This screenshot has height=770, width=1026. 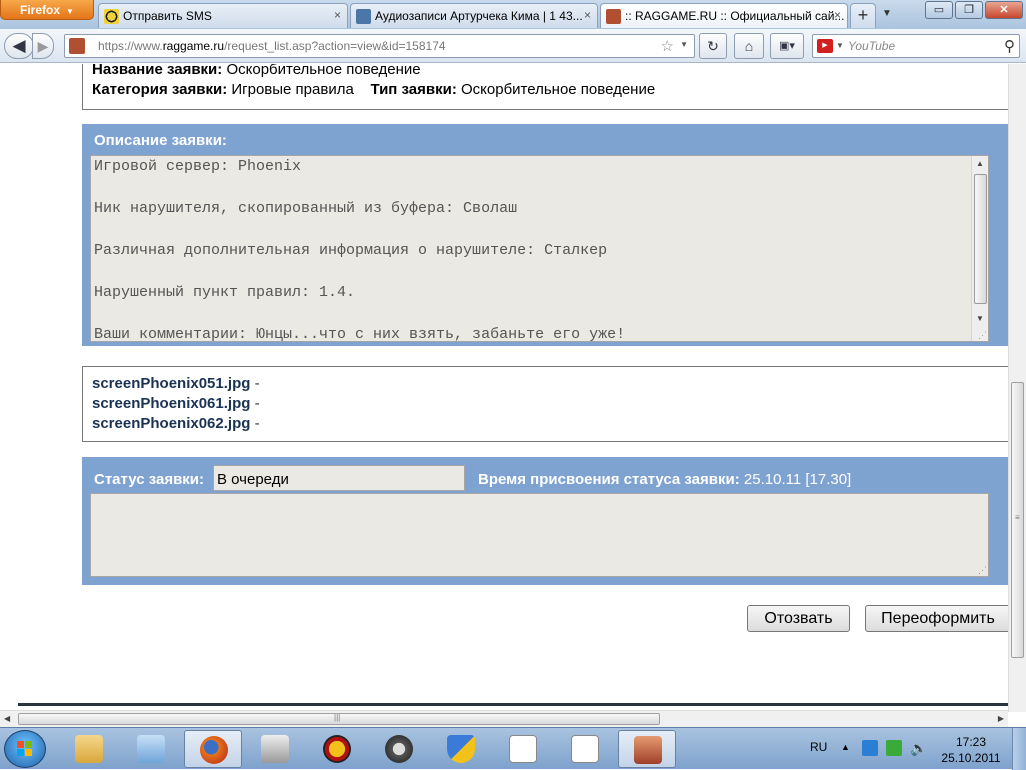 I want to click on site-identity-icon, so click(x=77, y=46).